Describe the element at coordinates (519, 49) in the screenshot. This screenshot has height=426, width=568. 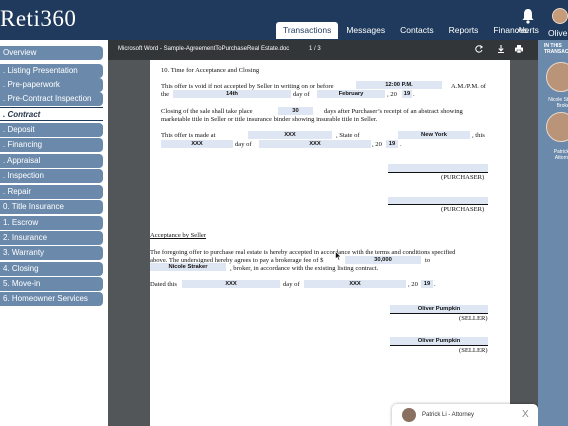
I see `print-icon` at that location.